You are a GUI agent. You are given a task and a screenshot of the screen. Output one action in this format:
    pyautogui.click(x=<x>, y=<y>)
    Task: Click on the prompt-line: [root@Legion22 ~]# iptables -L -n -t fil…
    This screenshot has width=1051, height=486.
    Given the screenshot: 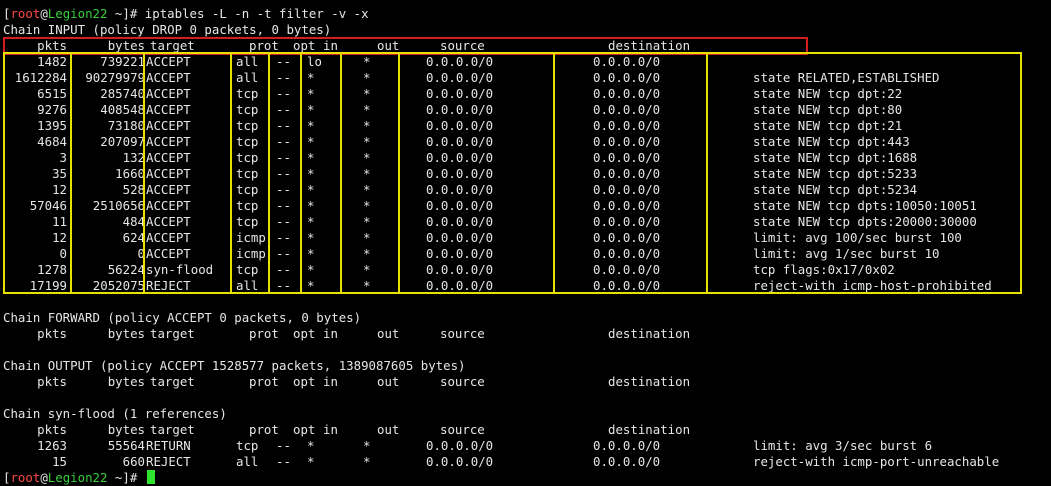 What is the action you would take?
    pyautogui.click(x=186, y=14)
    